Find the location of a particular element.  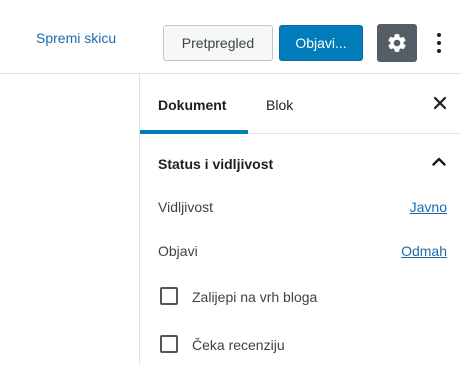

sticky-post-label: Zalijepi na vrh bloga is located at coordinates (254, 297).